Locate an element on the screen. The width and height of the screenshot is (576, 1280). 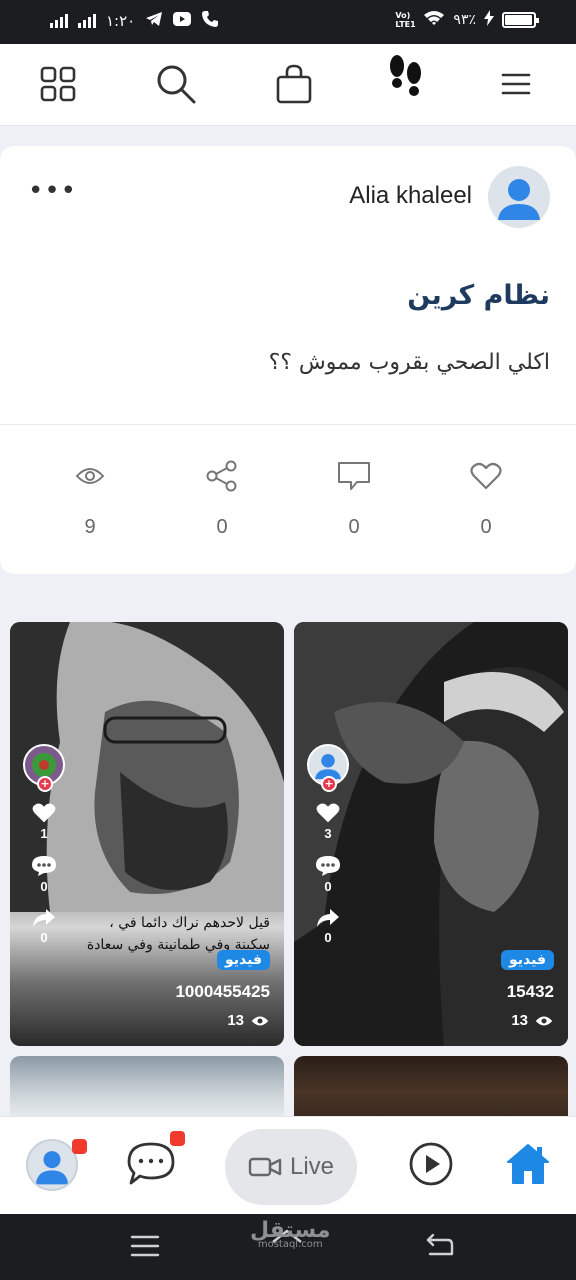
tile-actions: + 1 0 0 is located at coordinates (44, 844).